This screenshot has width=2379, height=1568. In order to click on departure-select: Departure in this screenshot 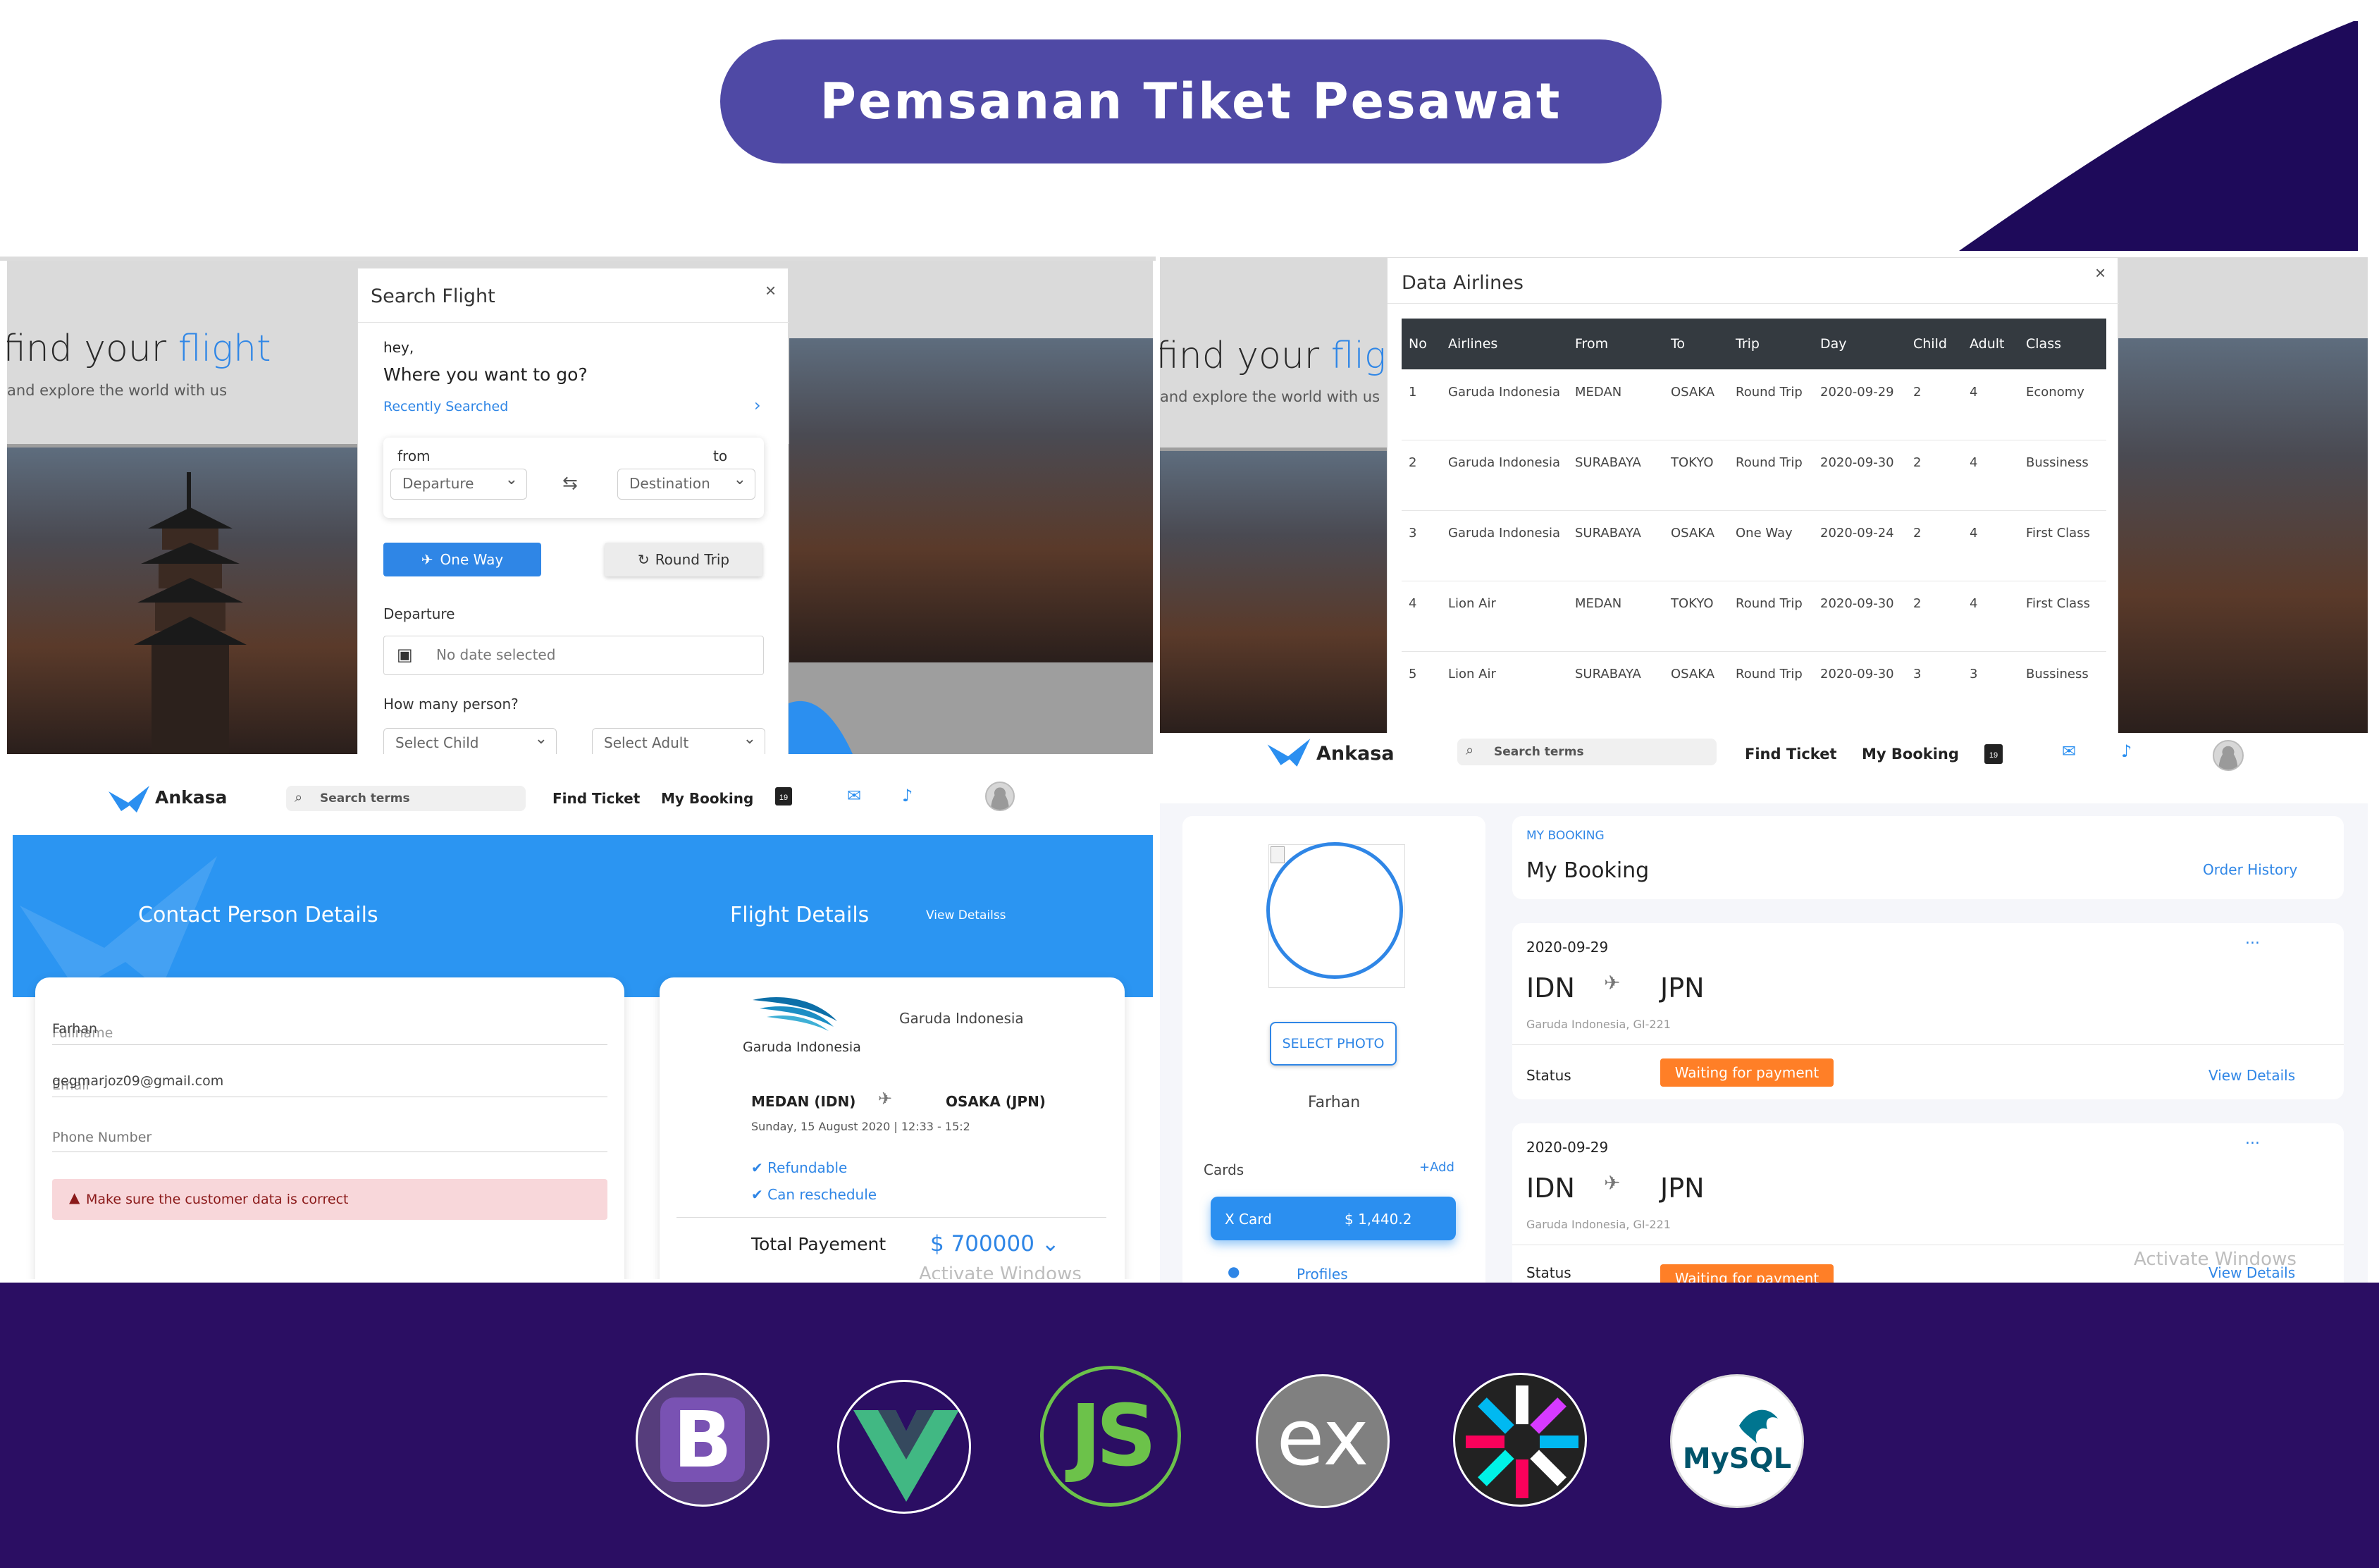, I will do `click(458, 484)`.